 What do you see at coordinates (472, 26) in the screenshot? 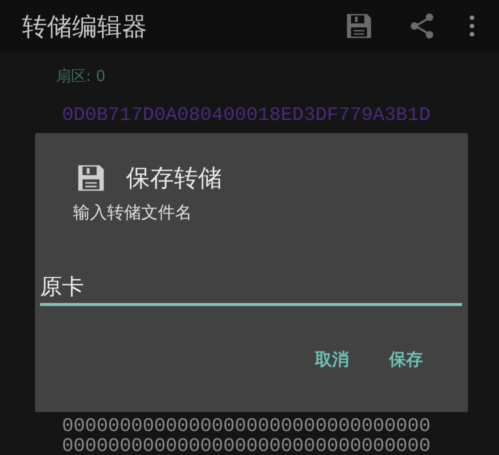
I see `more-icon` at bounding box center [472, 26].